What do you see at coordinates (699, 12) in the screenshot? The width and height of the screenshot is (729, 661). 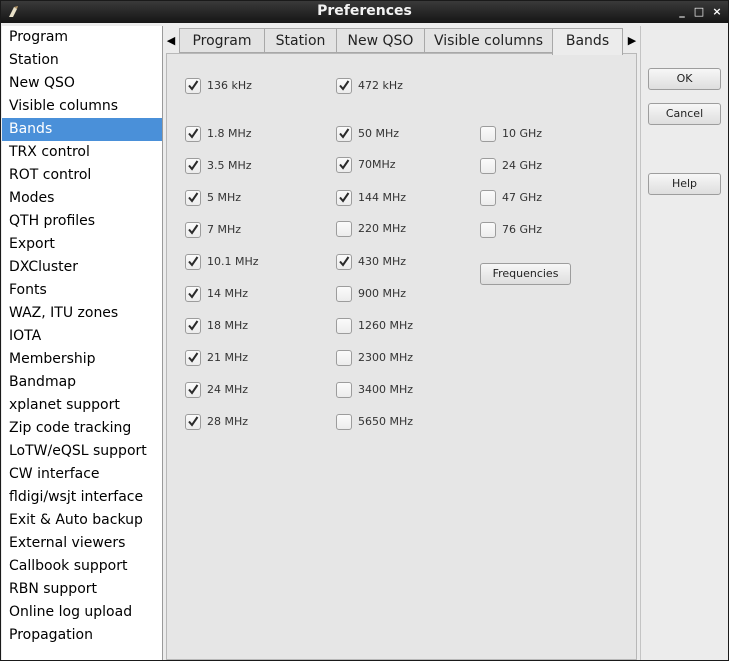 I see `maximize-icon: □` at bounding box center [699, 12].